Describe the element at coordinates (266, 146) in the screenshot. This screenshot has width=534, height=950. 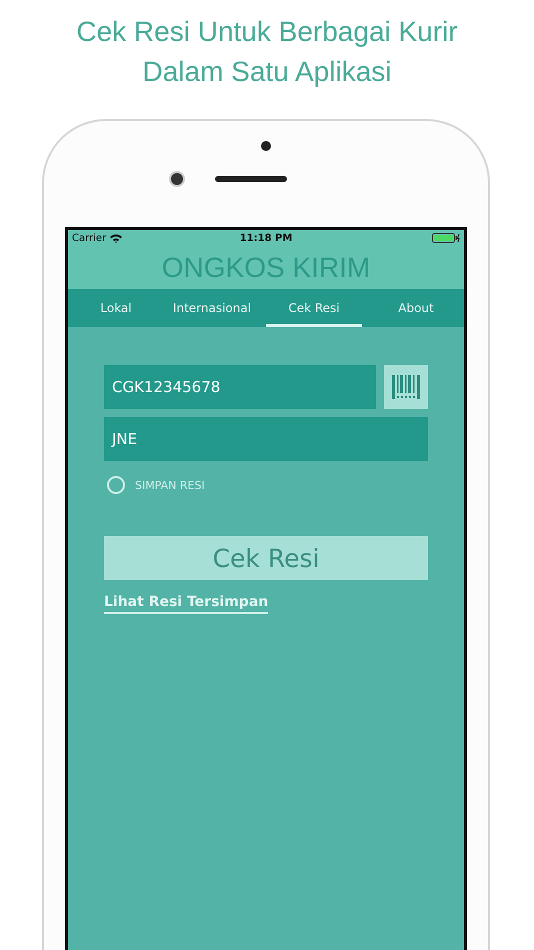
I see `sensor-icon` at that location.